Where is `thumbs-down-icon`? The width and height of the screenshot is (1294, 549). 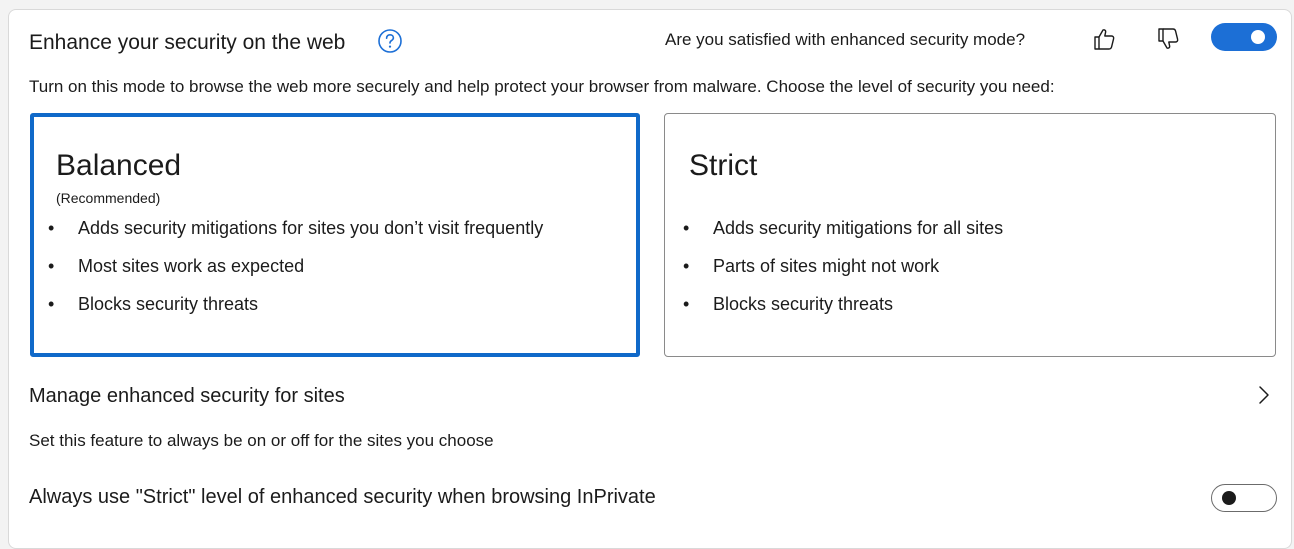
thumbs-down-icon is located at coordinates (1168, 39).